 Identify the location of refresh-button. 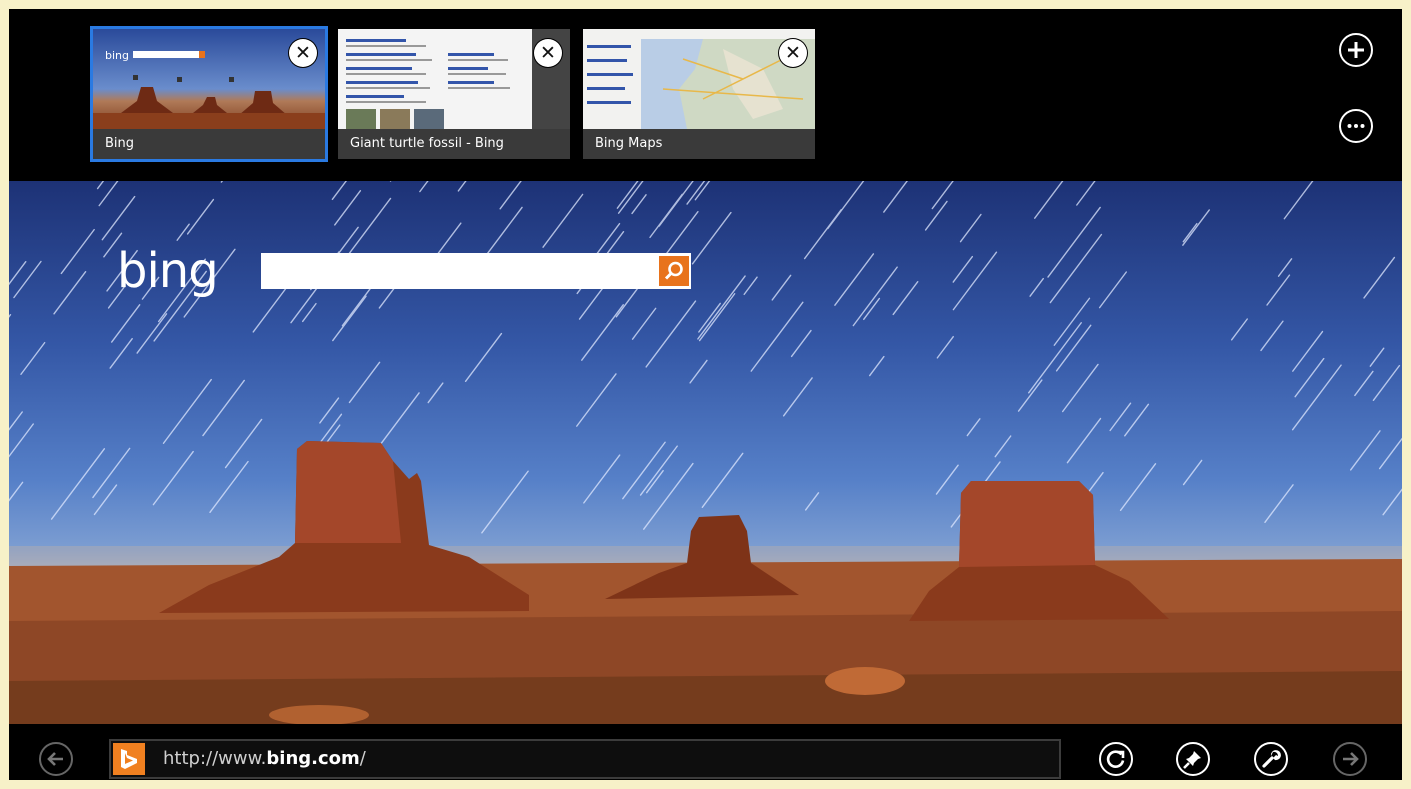
(1116, 759).